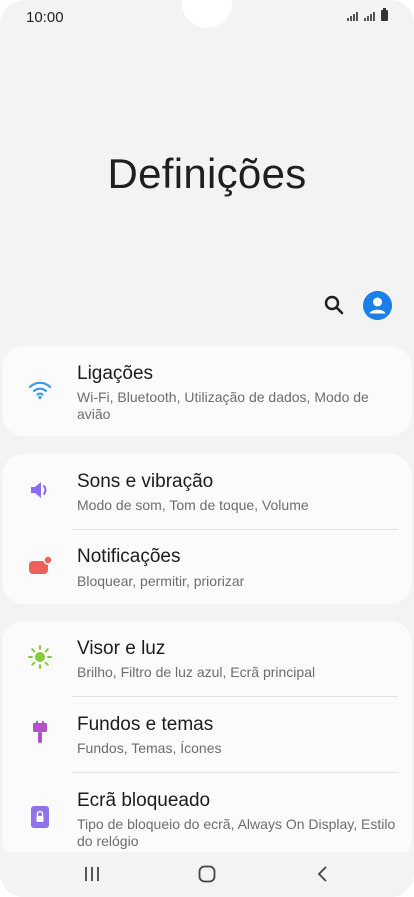 This screenshot has width=414, height=897. What do you see at coordinates (207, 173) in the screenshot?
I see `page-title: Definições` at bounding box center [207, 173].